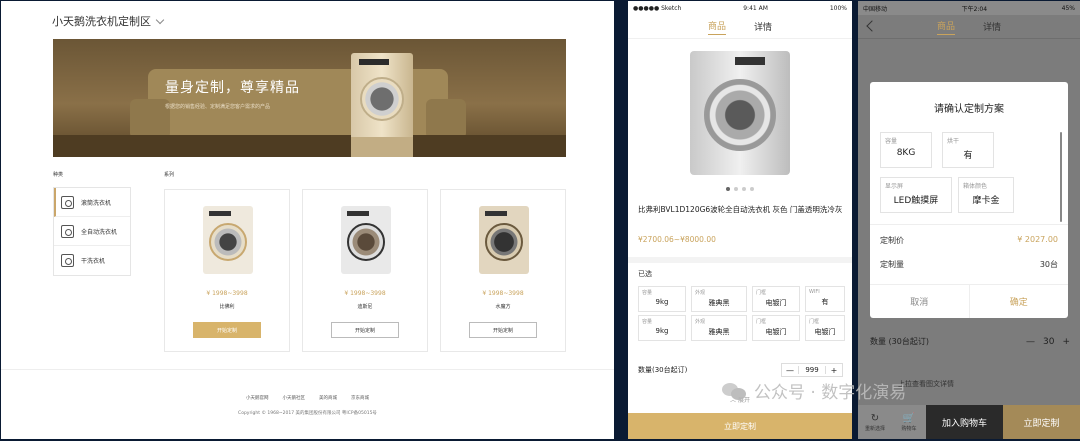  Describe the element at coordinates (755, 8) in the screenshot. I see `clock: 9:41 AM` at that location.